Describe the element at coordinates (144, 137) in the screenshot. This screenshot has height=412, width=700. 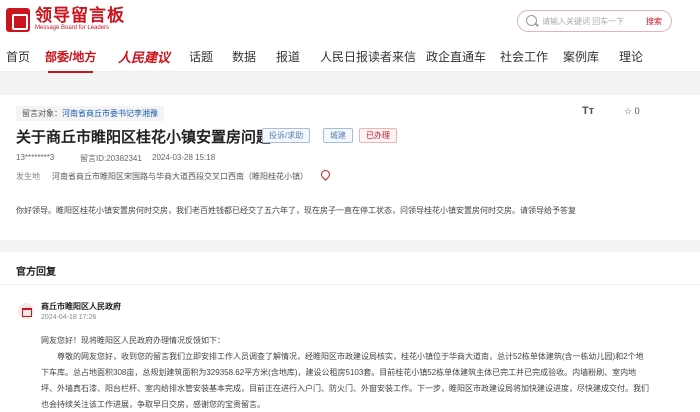
I see `message-title: 关于商丘市睢阳区桂花小镇安置房问题` at that location.